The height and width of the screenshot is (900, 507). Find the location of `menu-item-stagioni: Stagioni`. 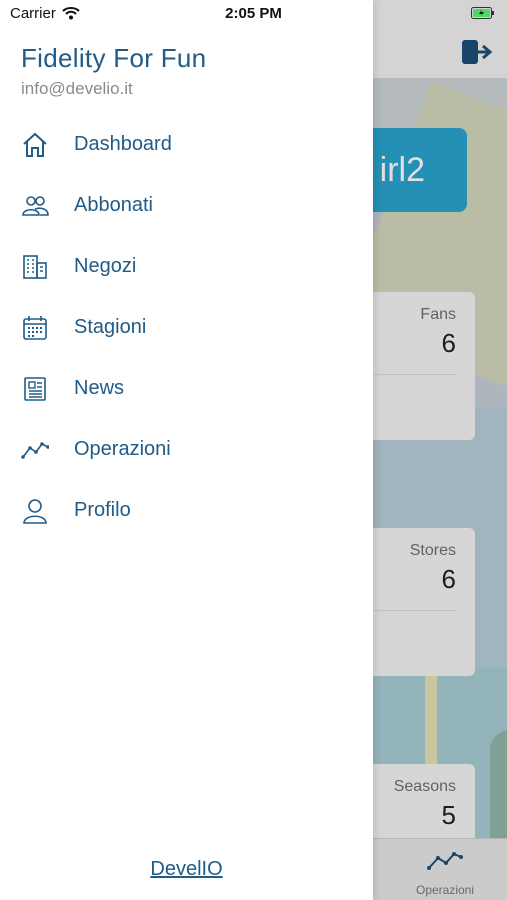

menu-item-stagioni: Stagioni is located at coordinates (186, 327).